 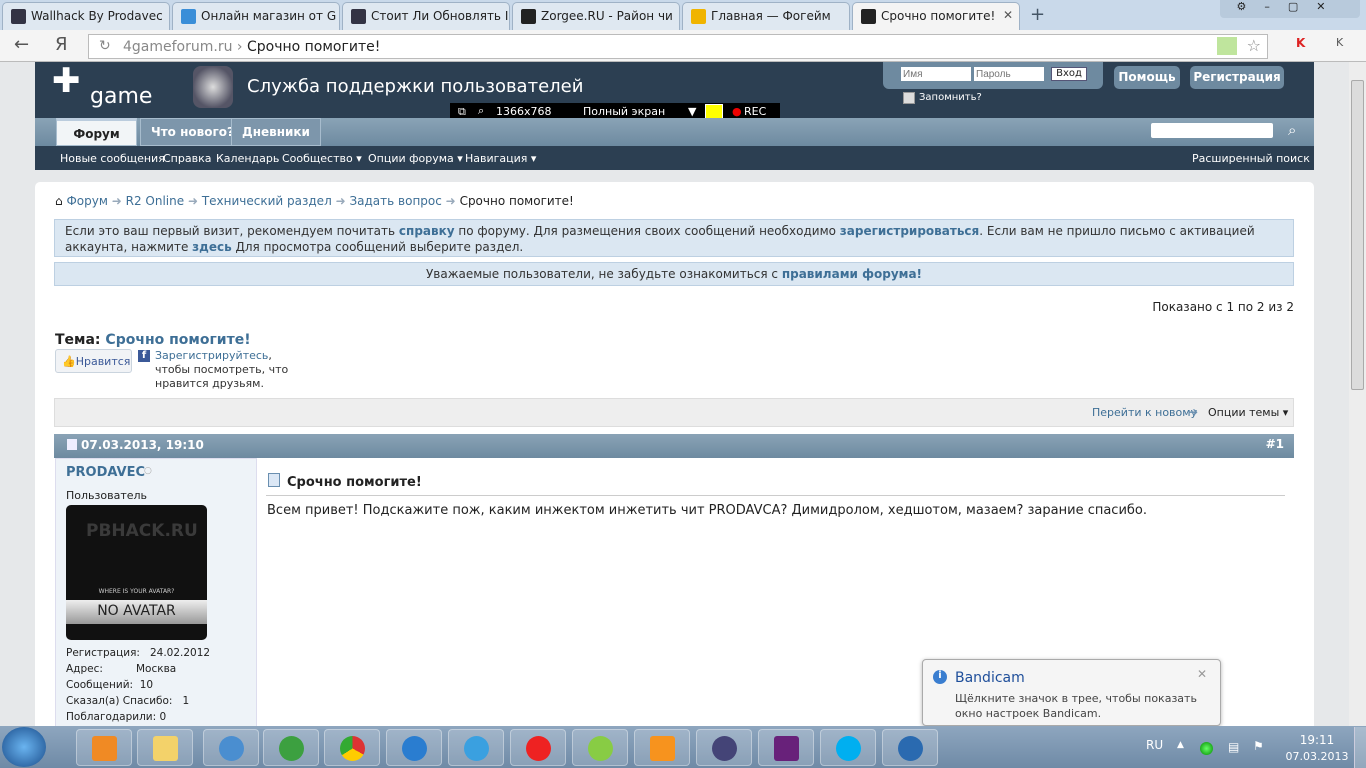 What do you see at coordinates (1317, 740) in the screenshot?
I see `clock-time: 19:11` at bounding box center [1317, 740].